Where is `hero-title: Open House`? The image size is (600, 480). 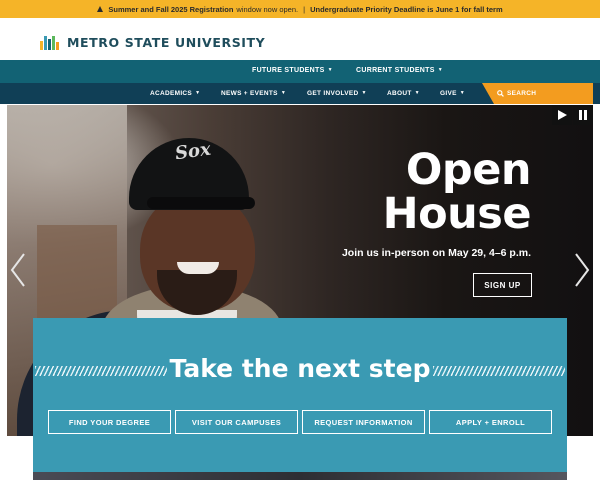
hero-title: Open House is located at coordinates (457, 192).